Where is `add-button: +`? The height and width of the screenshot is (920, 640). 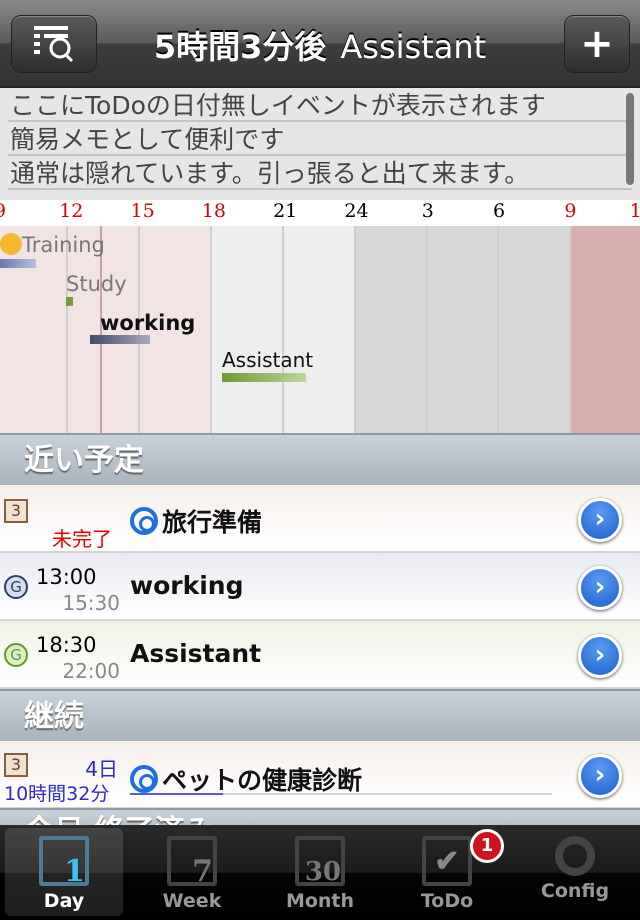
add-button: + is located at coordinates (597, 44).